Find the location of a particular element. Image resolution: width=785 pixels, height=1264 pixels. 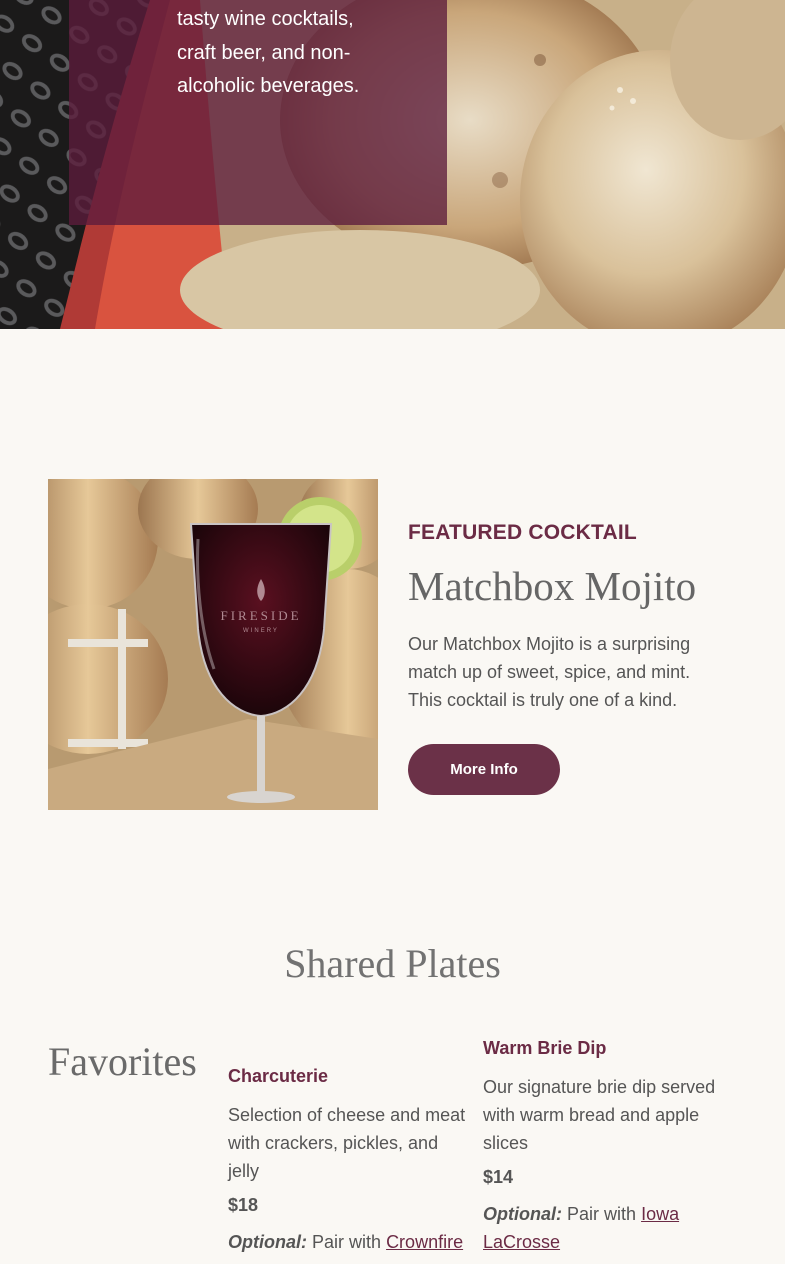

pair-link-crownfire: Crownfire is located at coordinates (424, 1242).